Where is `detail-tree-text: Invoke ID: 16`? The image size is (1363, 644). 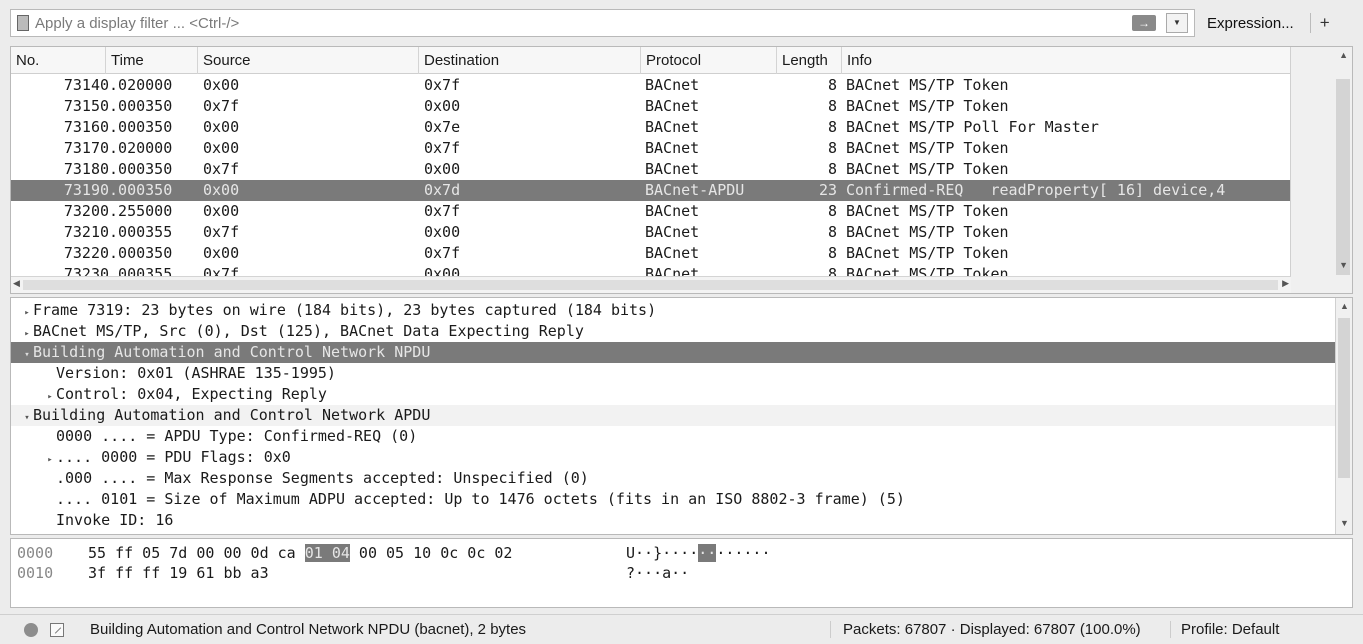 detail-tree-text: Invoke ID: 16 is located at coordinates (115, 520).